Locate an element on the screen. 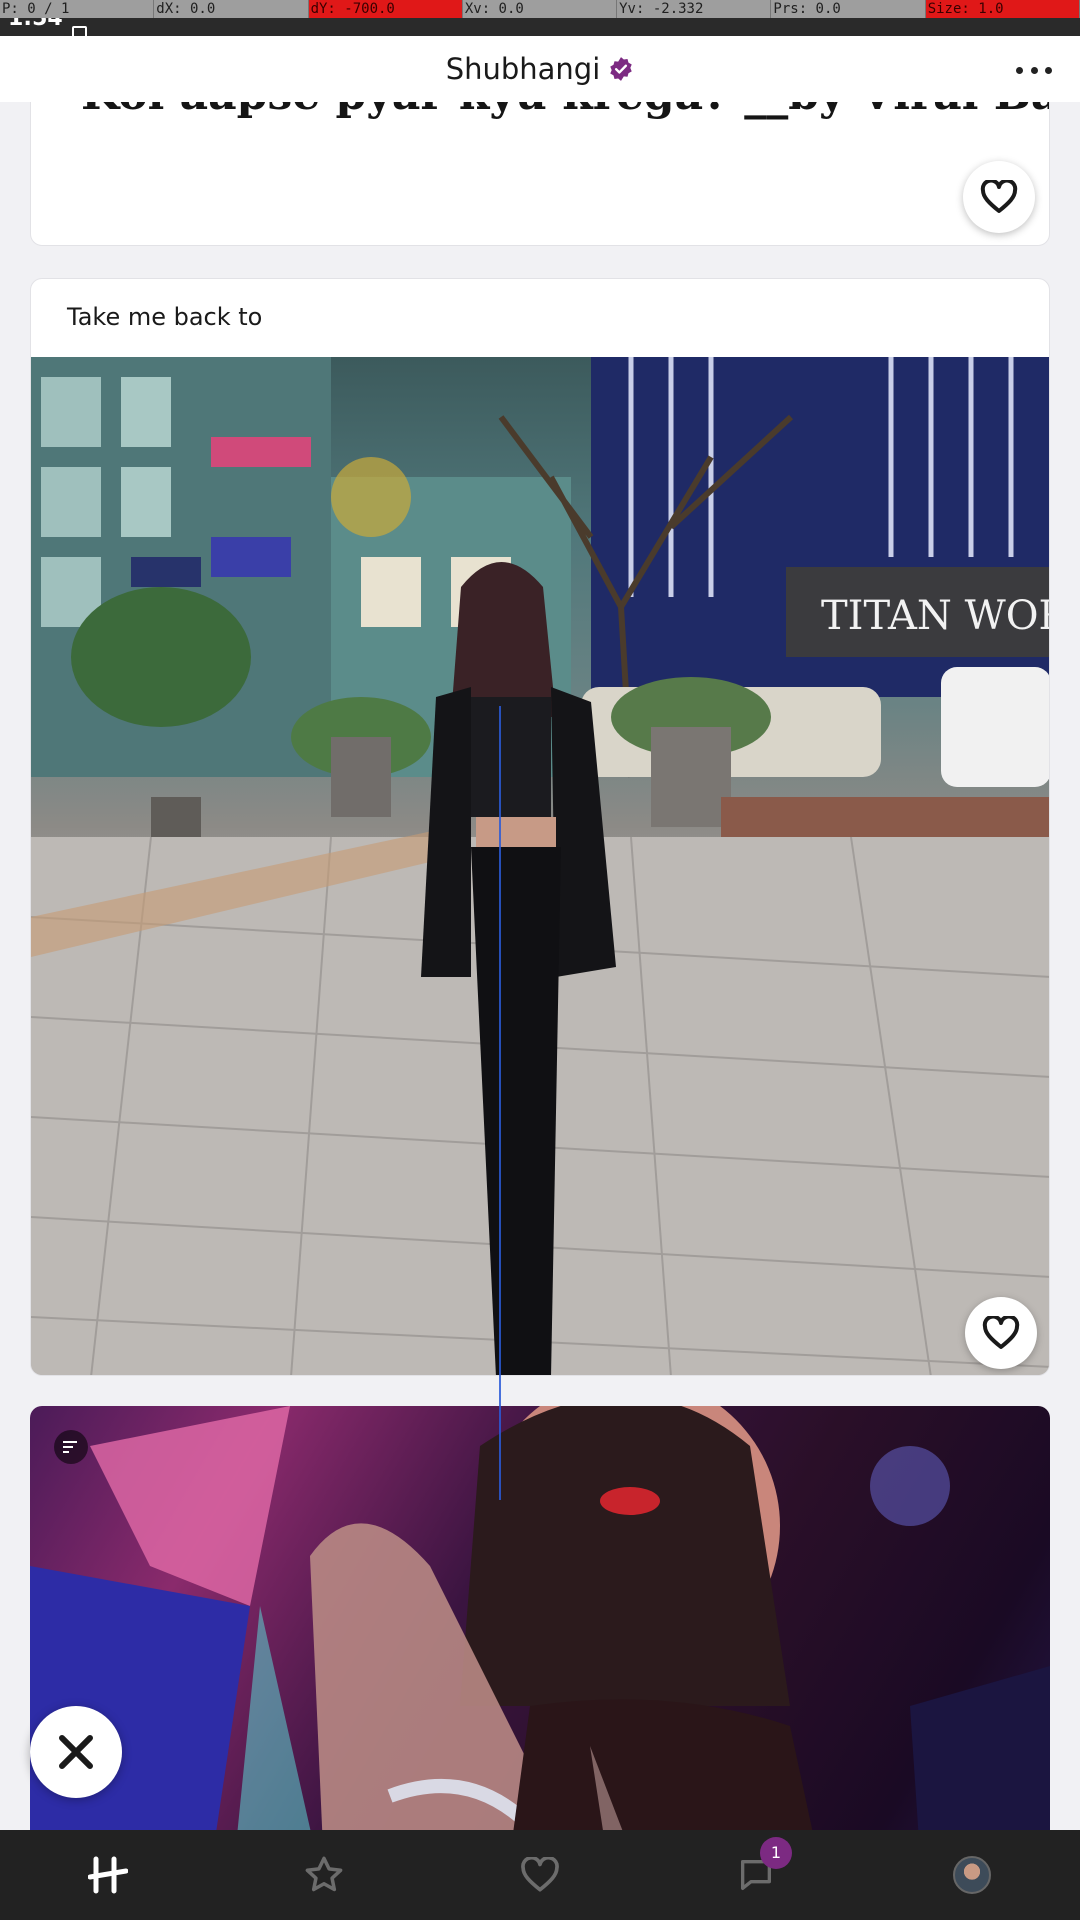 This screenshot has height=1920, width=1080. yv-readout: Yv: -2.332 is located at coordinates (694, 9).